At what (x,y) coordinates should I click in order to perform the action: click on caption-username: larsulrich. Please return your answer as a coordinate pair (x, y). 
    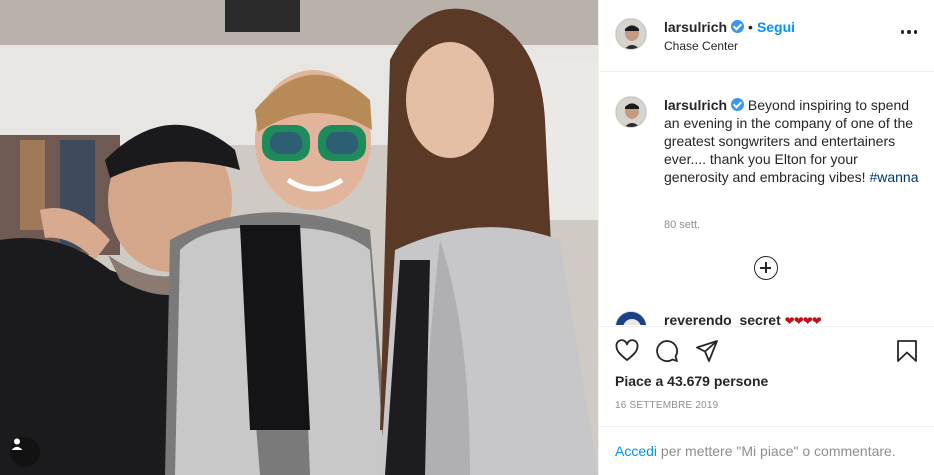
    Looking at the image, I should click on (695, 105).